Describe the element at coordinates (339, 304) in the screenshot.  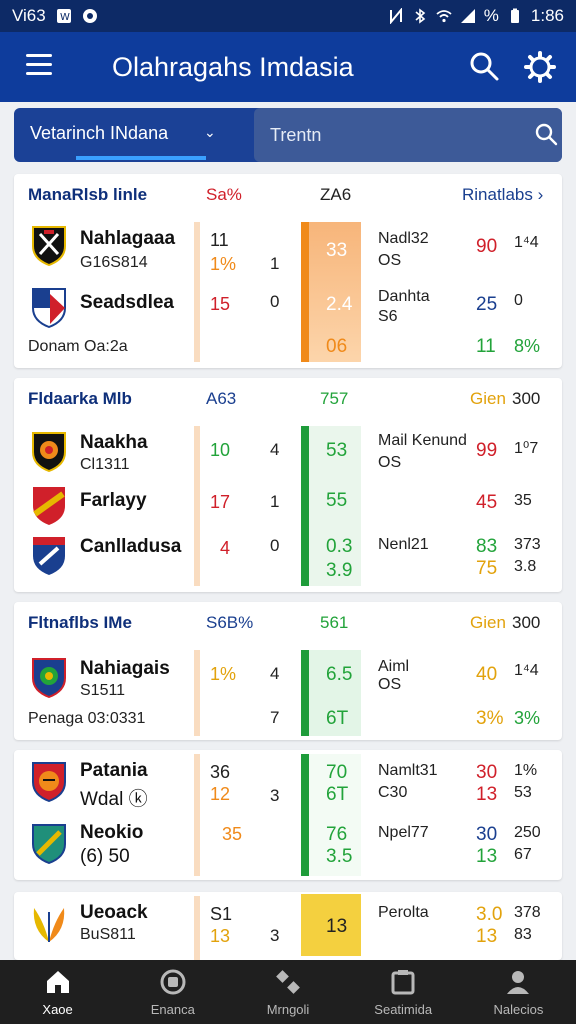
I see `score: 2.4` at that location.